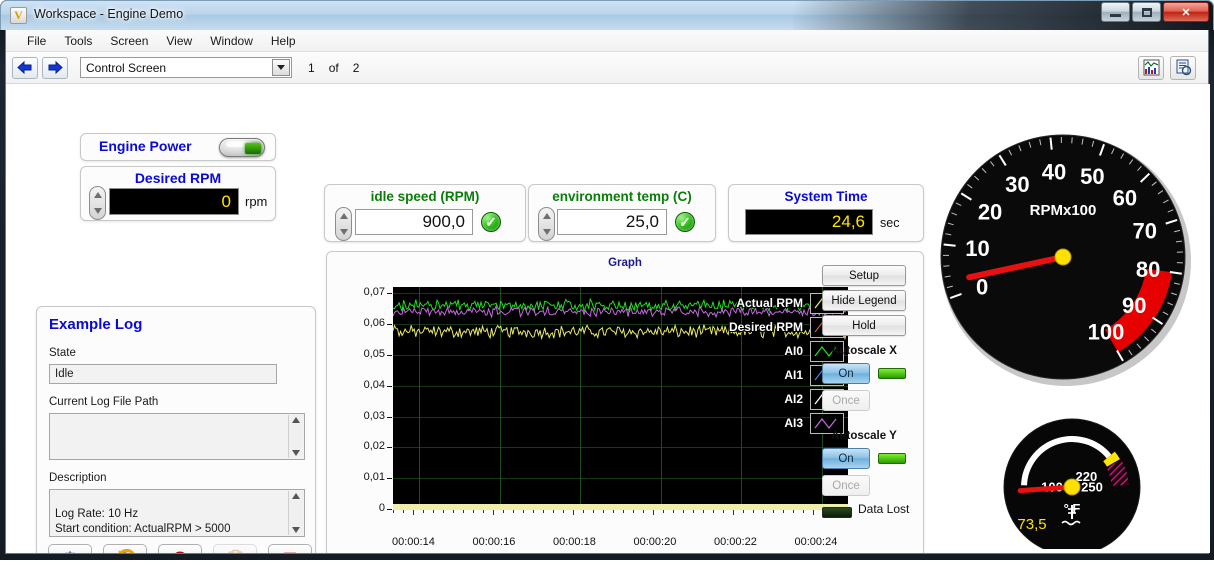  I want to click on engine-power-toggle, so click(242, 147).